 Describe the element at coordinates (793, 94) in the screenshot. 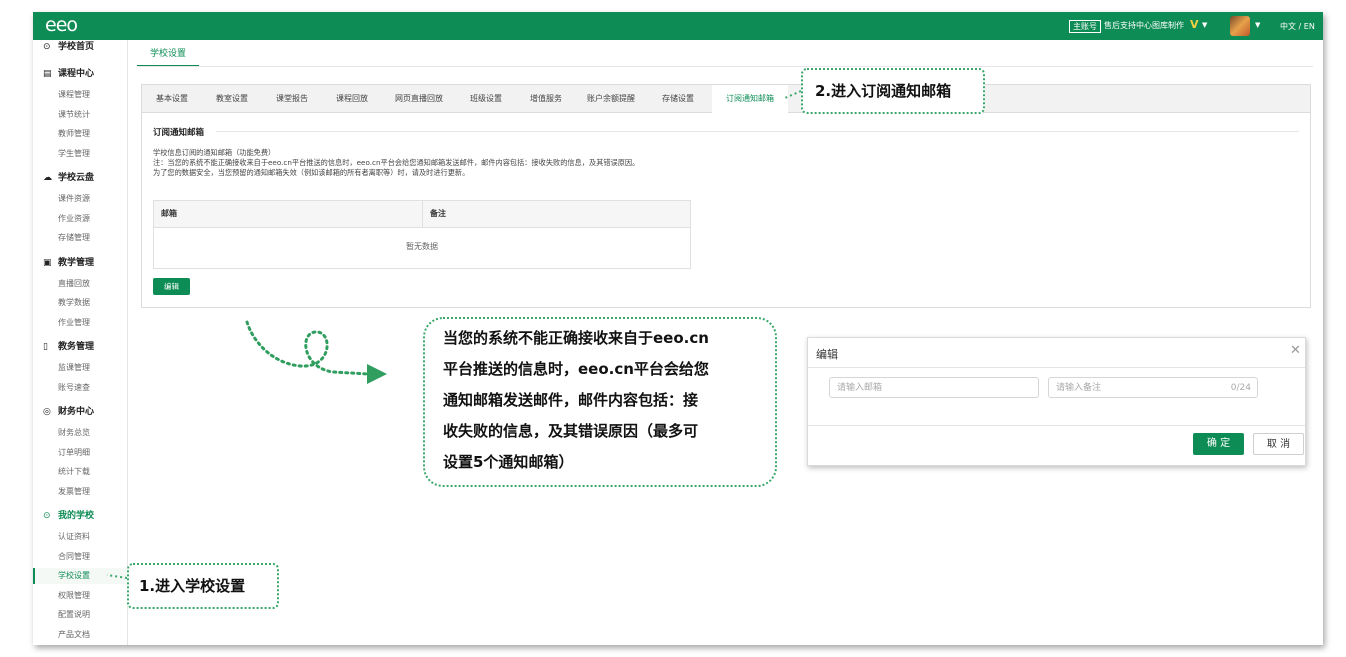

I see `connector-step2` at that location.